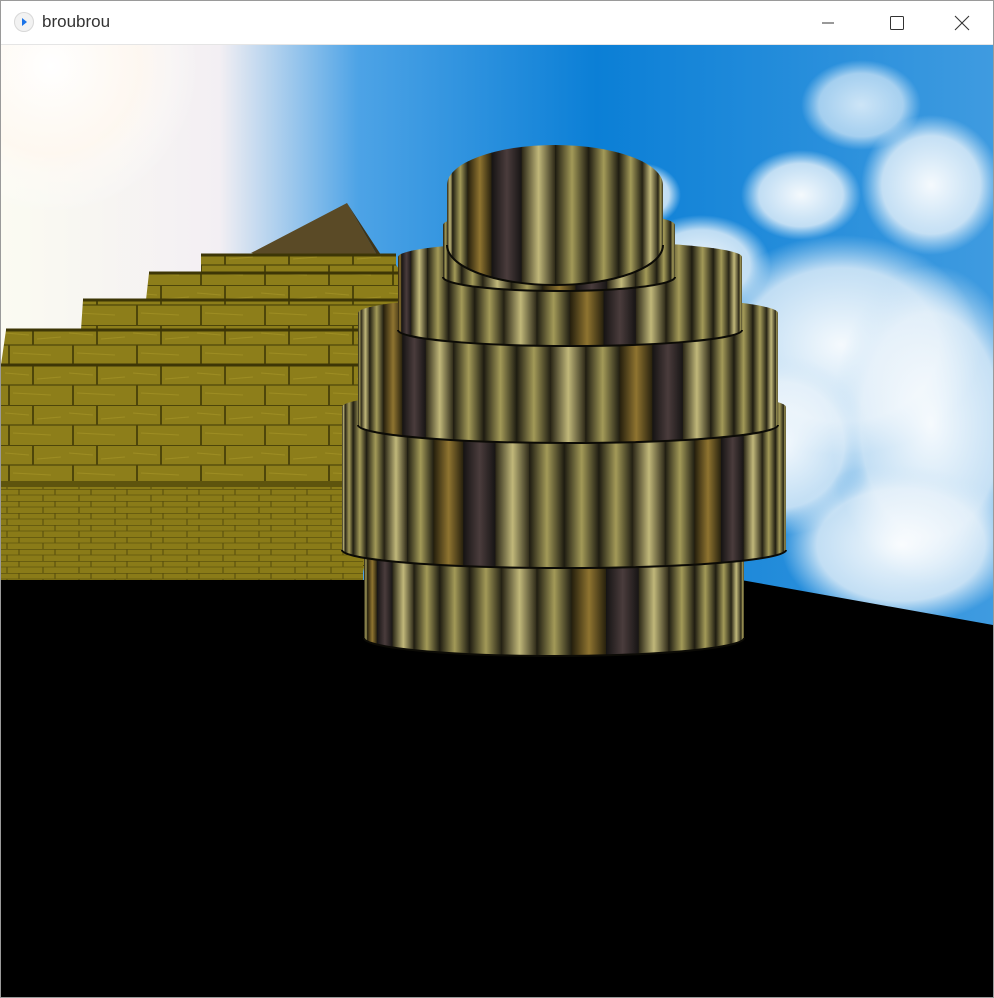 This screenshot has height=998, width=994. I want to click on maximize-icon, so click(896, 22).